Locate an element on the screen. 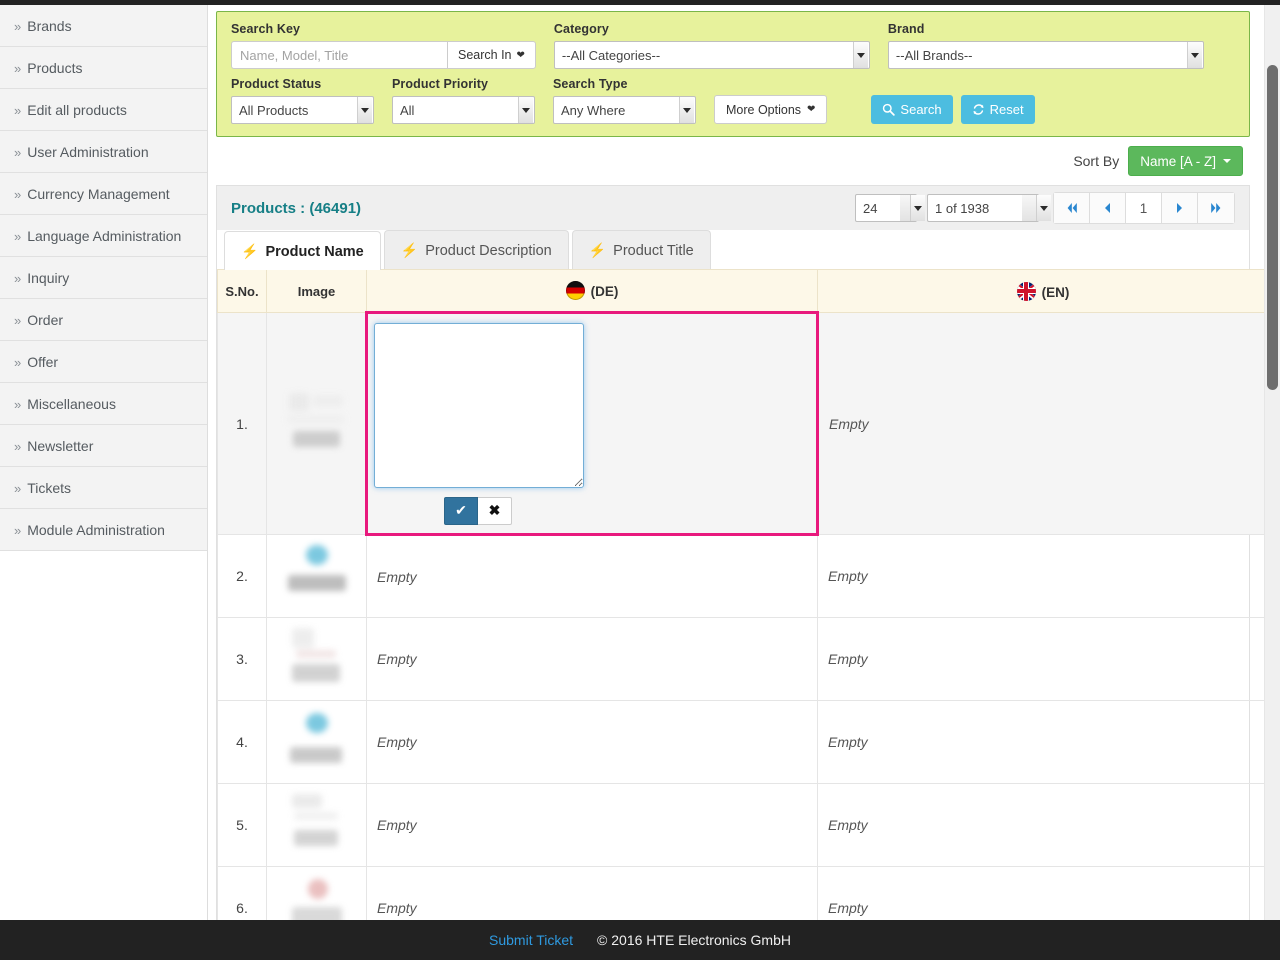 The height and width of the screenshot is (960, 1280). pagination-tools: 24 1 of 1938 1 is located at coordinates (1045, 208).